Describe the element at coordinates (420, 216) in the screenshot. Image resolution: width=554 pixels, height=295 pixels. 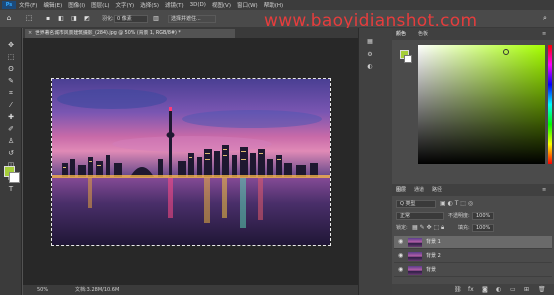
I see `blend-mode-select: 正常` at that location.